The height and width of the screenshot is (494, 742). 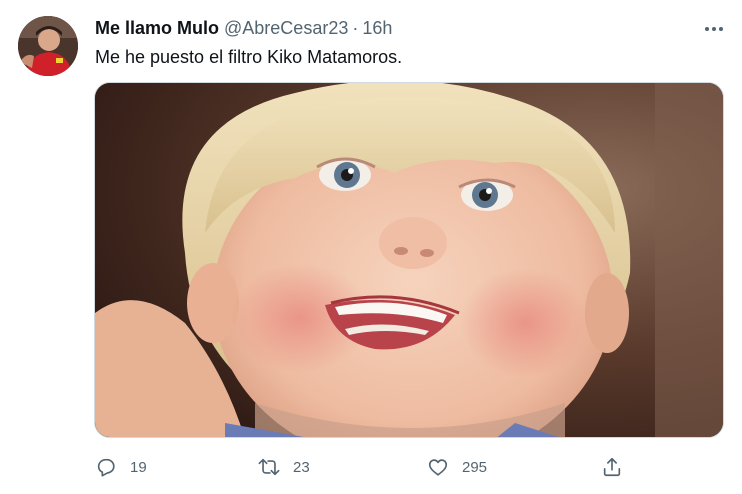 I want to click on retweet-button: 23, so click(x=283, y=467).